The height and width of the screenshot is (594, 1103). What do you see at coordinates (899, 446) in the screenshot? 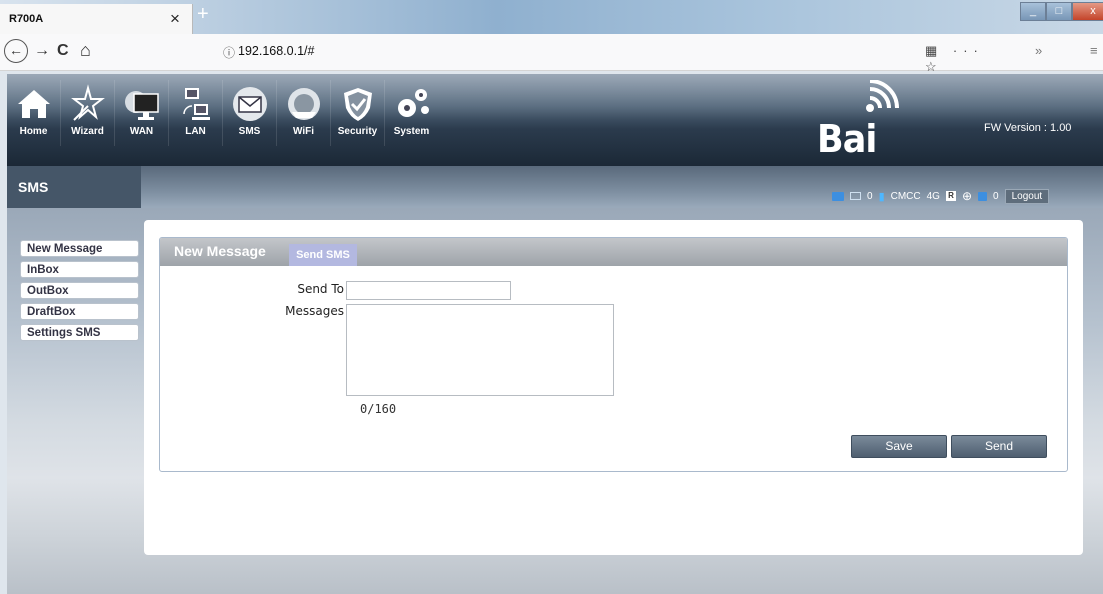
I see `save-button: Save` at bounding box center [899, 446].